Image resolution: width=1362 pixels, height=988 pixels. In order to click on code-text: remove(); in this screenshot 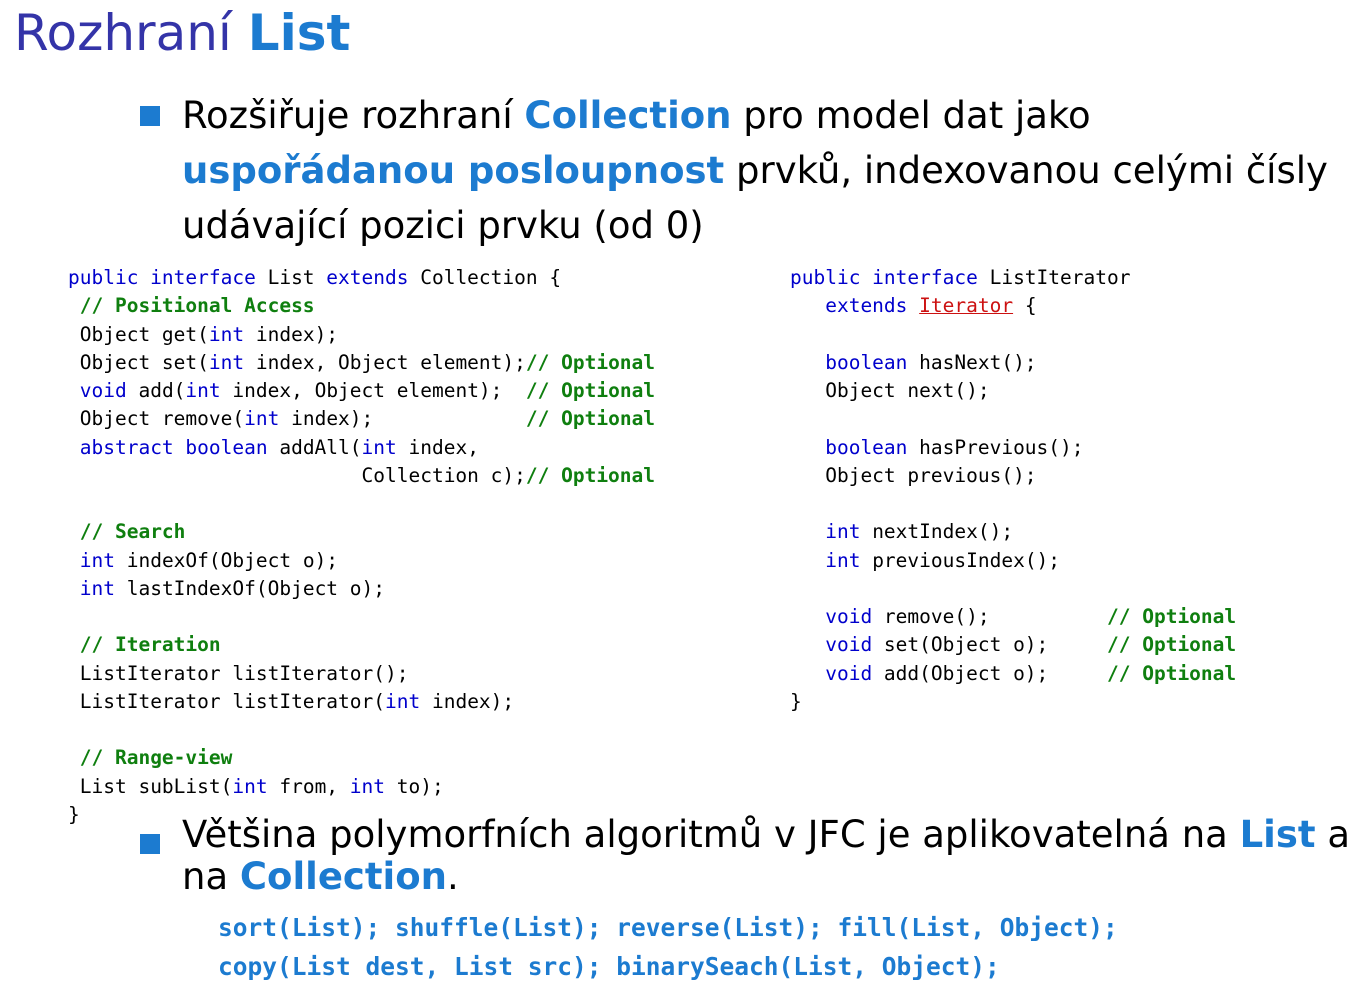, I will do `click(989, 616)`.